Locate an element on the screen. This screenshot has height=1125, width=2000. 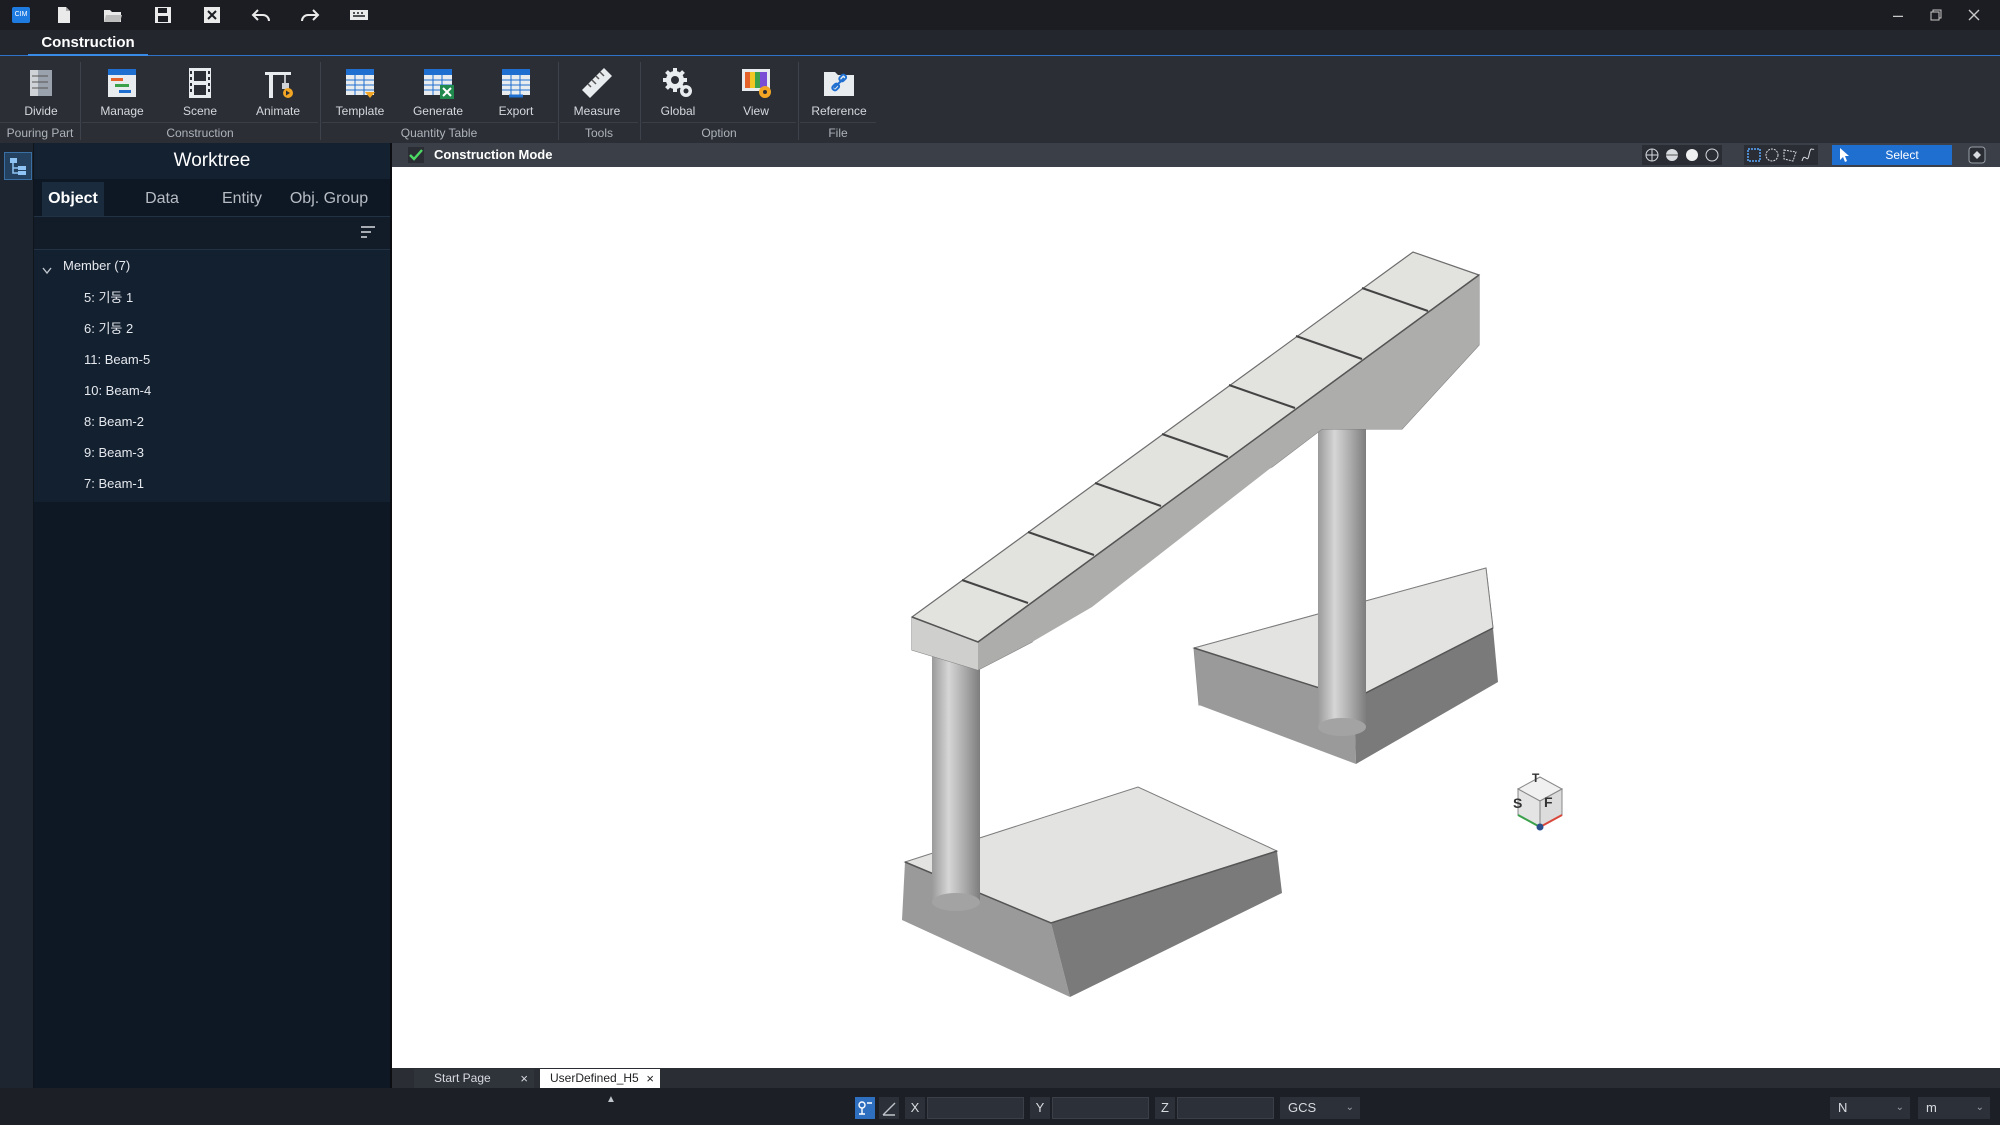
collapse-arrow-icon: ▲ is located at coordinates (611, 1099).